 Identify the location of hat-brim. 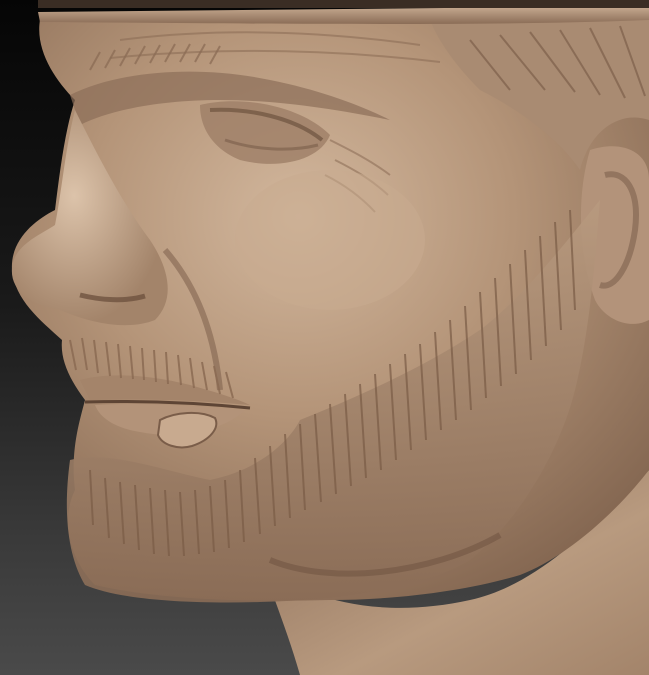
(343, 15).